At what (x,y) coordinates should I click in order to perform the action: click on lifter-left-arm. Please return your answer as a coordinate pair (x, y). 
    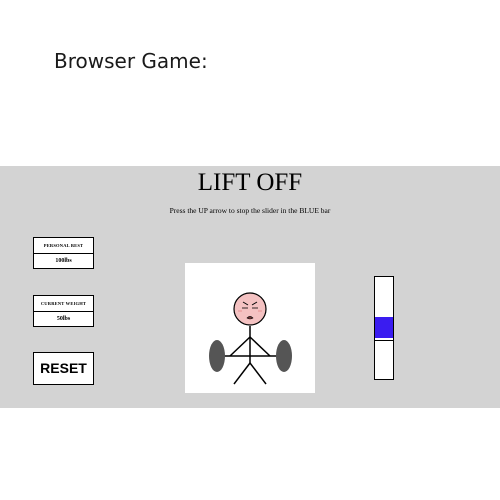
    Looking at the image, I should click on (240, 346).